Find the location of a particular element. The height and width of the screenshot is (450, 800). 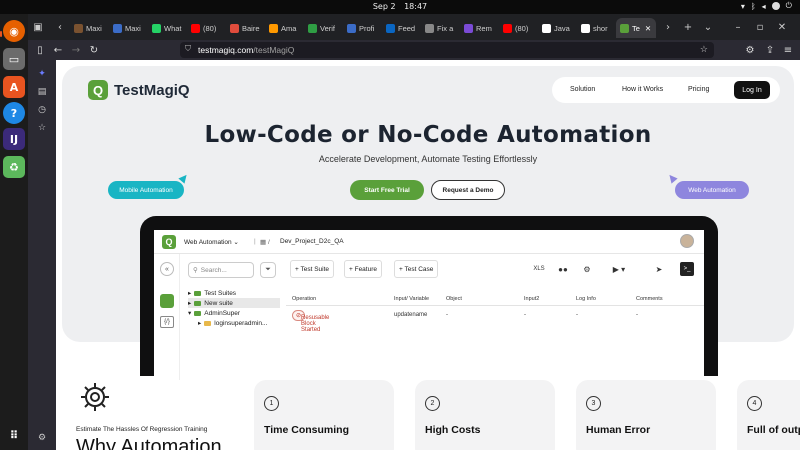

list-item: ▸ Test Suites is located at coordinates (234, 293).